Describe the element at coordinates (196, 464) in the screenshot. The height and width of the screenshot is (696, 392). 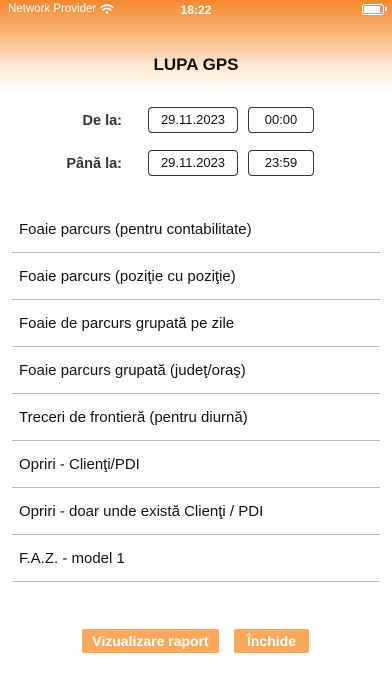
I see `report-item-stops-clients: Opriri - Clienţi/PDI` at that location.